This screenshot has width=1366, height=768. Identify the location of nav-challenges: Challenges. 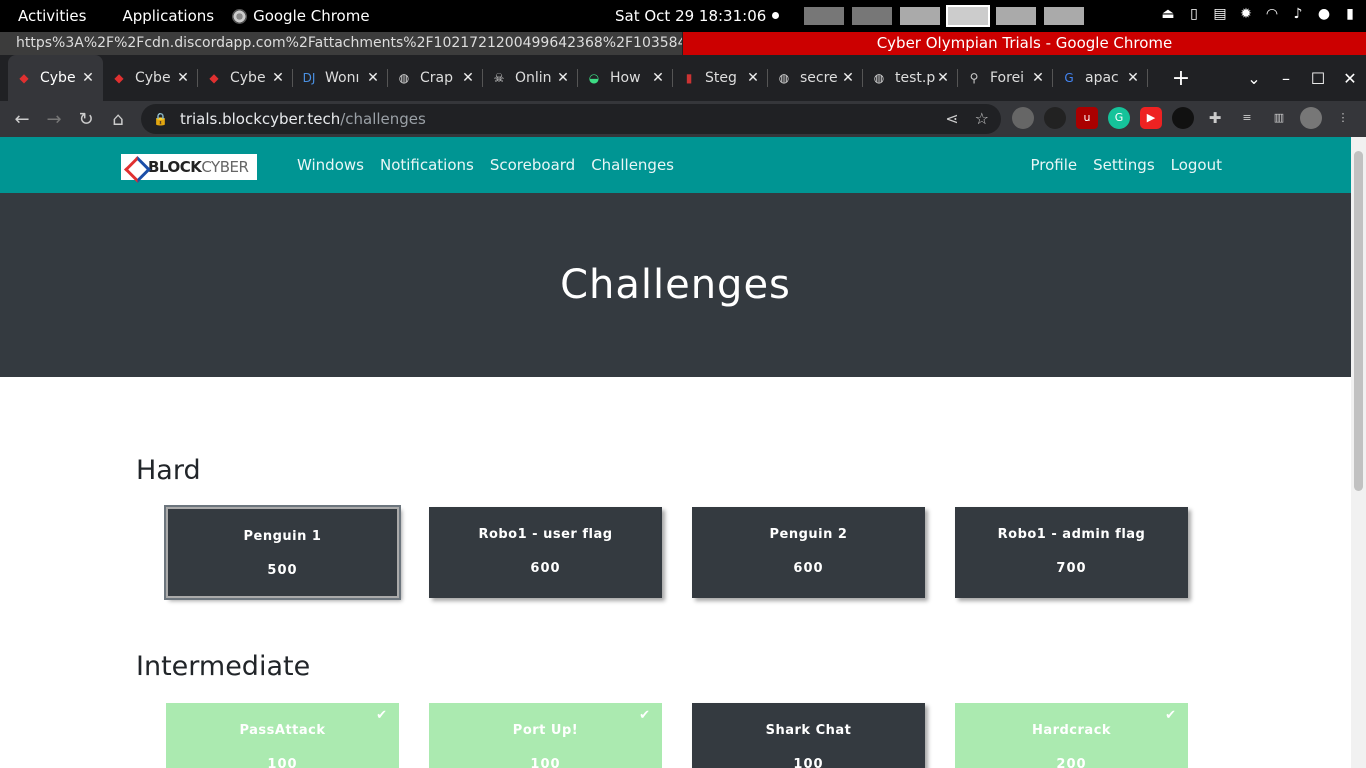
(632, 165).